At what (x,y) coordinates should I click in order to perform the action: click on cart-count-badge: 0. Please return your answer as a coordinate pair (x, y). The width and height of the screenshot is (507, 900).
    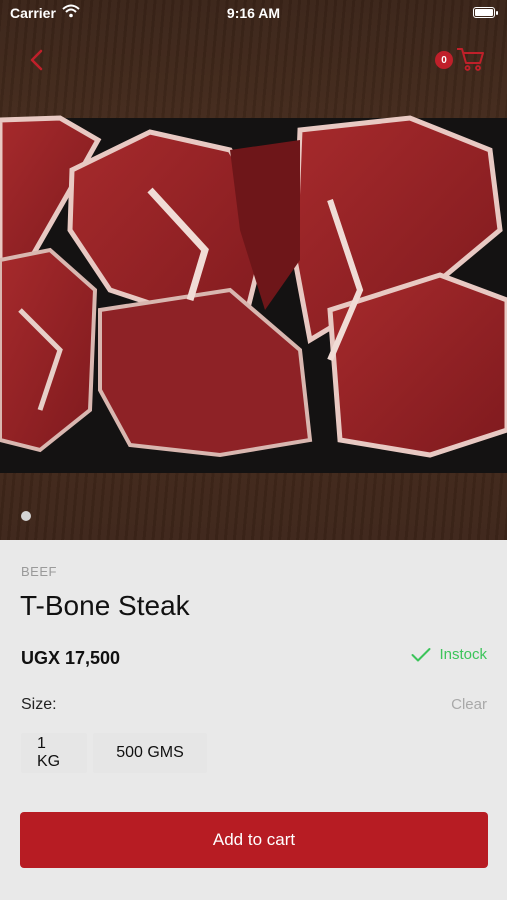
    Looking at the image, I should click on (444, 60).